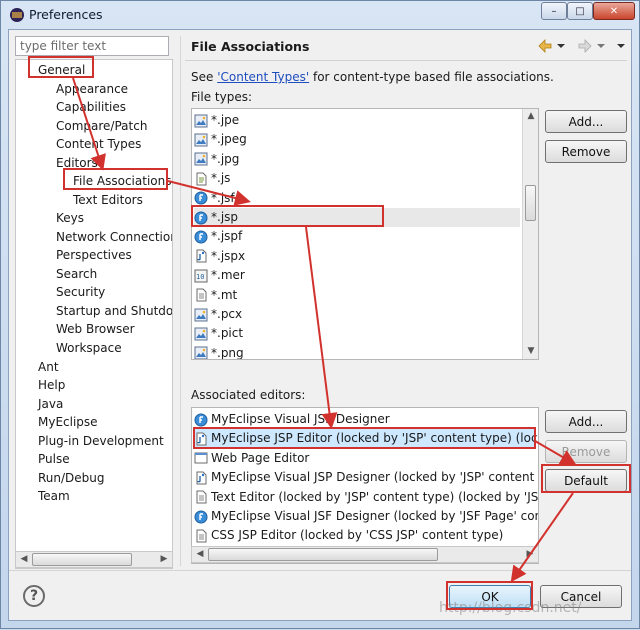 The width and height of the screenshot is (640, 630). I want to click on back-menu-chevron-icon, so click(561, 46).